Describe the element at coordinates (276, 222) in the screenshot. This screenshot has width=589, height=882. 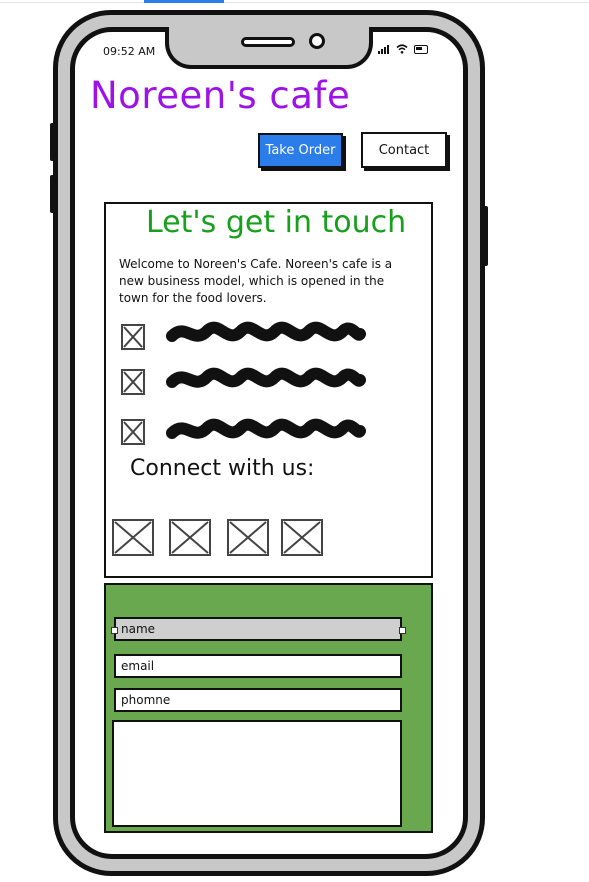
I see `contact-heading: Let's get in touch` at that location.